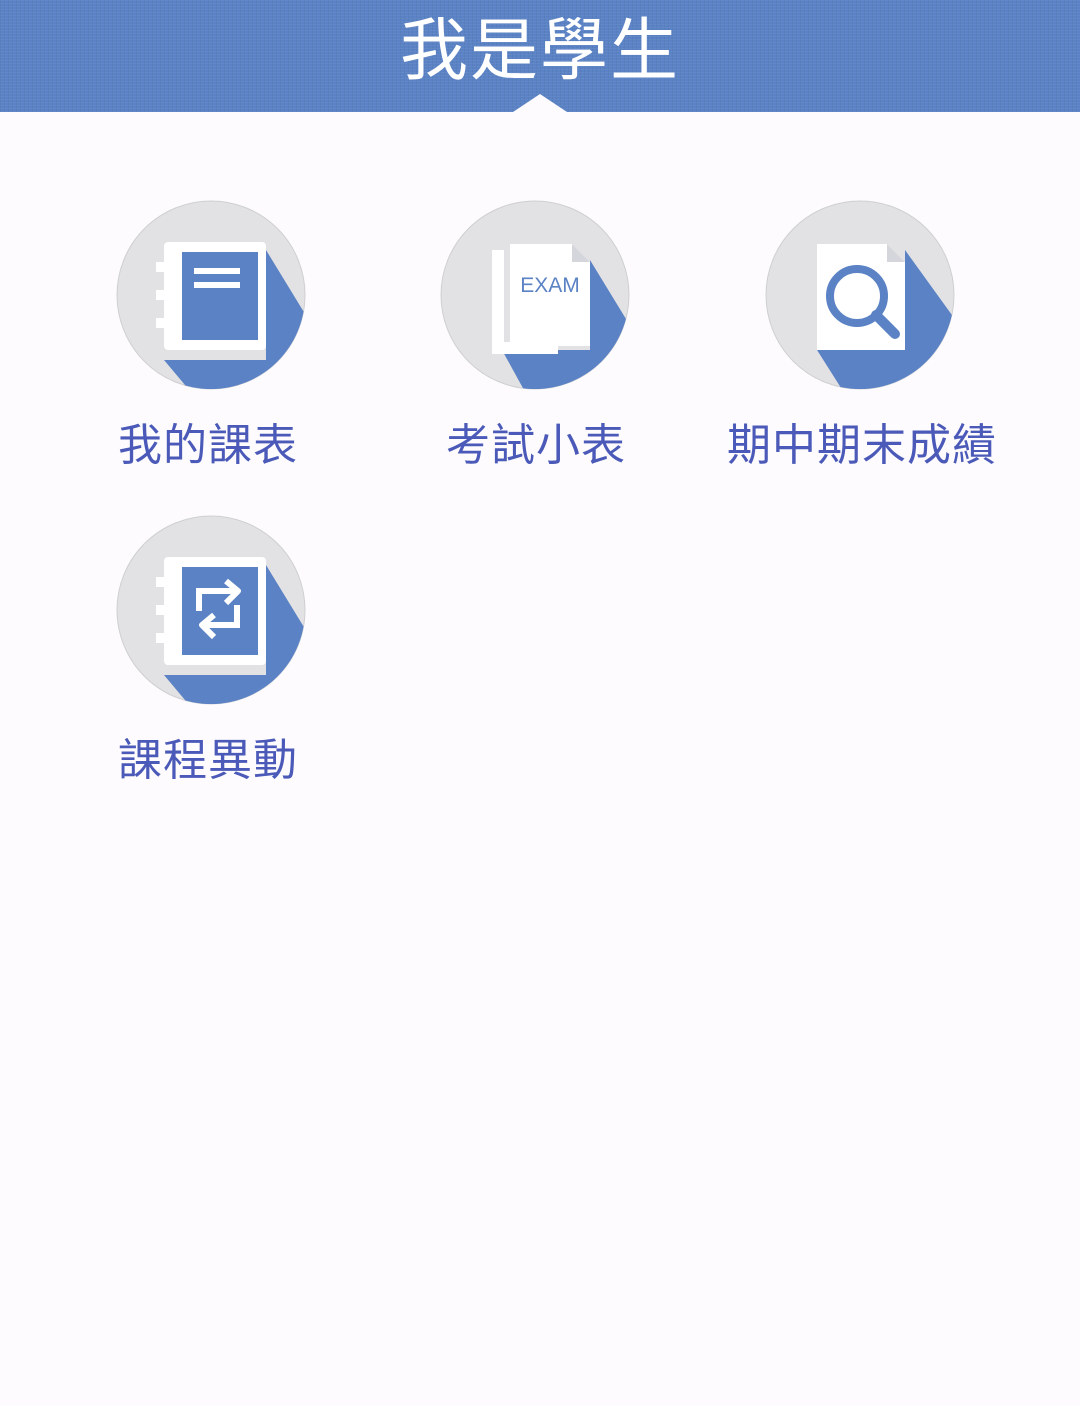 The image size is (1080, 1406). Describe the element at coordinates (211, 610) in the screenshot. I see `course-change-icon` at that location.